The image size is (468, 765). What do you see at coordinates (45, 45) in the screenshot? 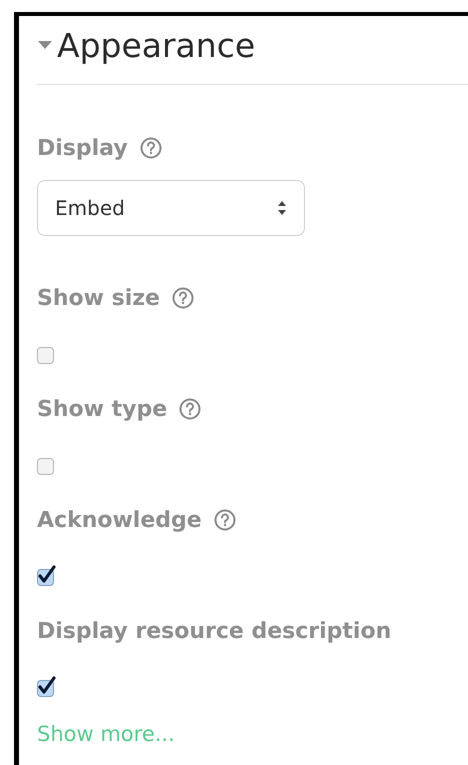
I see `caret-icon` at bounding box center [45, 45].